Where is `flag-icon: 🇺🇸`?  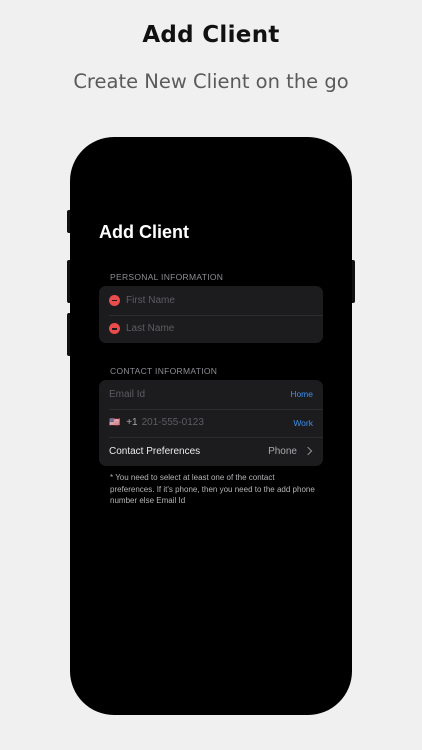 flag-icon: 🇺🇸 is located at coordinates (114, 422).